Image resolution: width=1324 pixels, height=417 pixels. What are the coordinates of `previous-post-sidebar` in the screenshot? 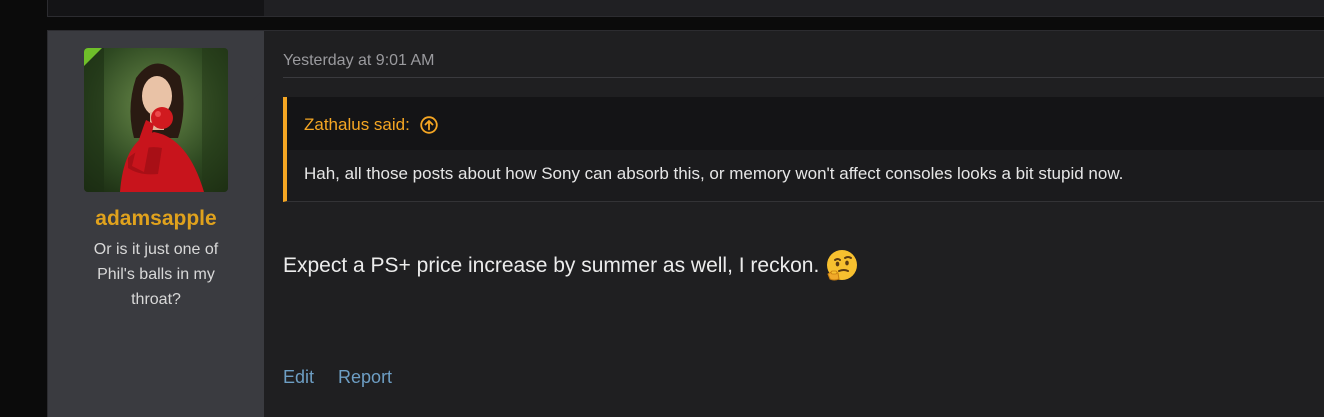 It's located at (156, 8).